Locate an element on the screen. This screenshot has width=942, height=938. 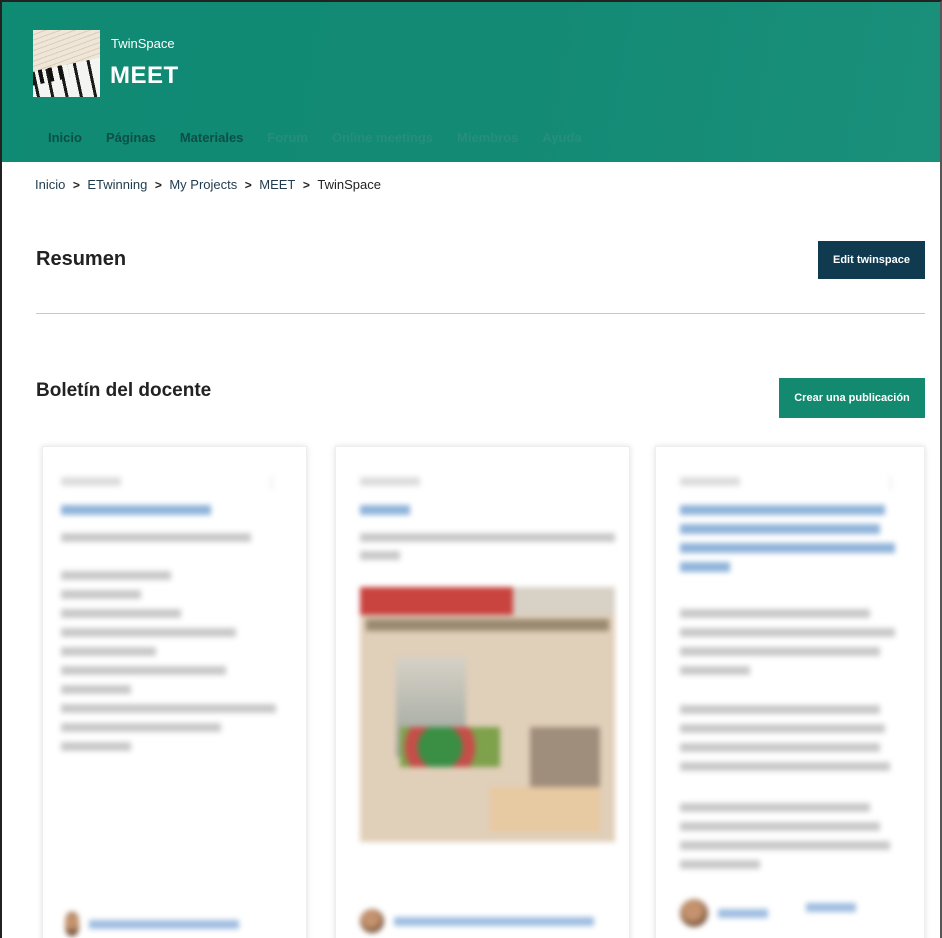
project-logo is located at coordinates (66, 63).